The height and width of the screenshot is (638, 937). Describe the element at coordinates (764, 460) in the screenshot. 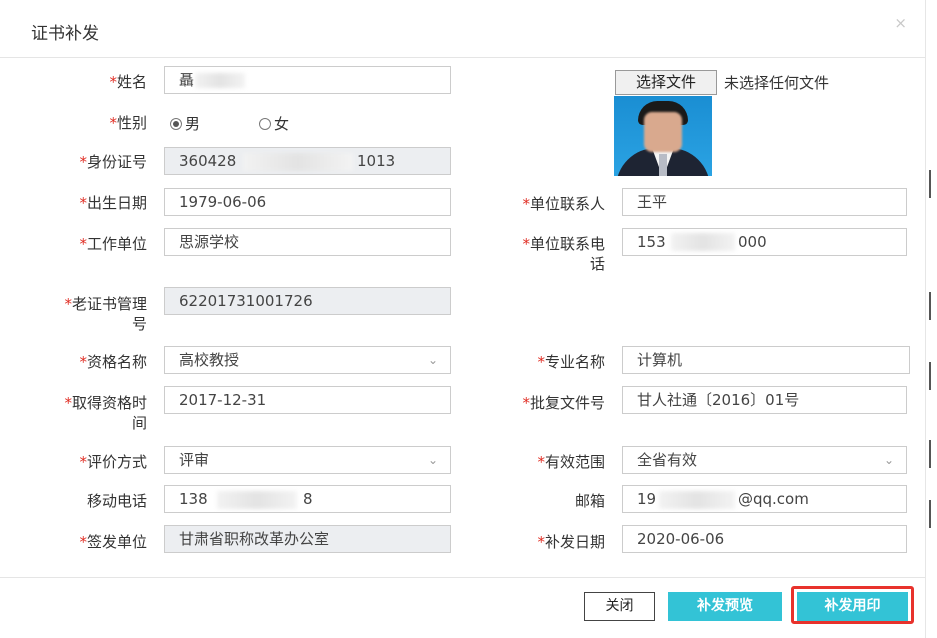

I see `valid-scope-select: 全省有效 ⌄` at that location.